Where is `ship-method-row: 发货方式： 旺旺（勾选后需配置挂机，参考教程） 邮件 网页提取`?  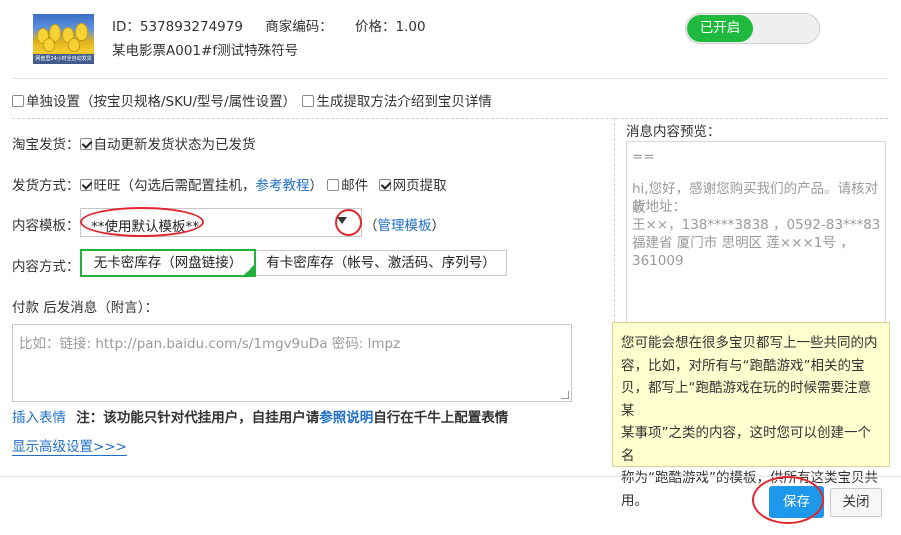
ship-method-row: 发货方式： 旺旺（勾选后需配置挂机，参考教程） 邮件 网页提取 is located at coordinates (229, 184).